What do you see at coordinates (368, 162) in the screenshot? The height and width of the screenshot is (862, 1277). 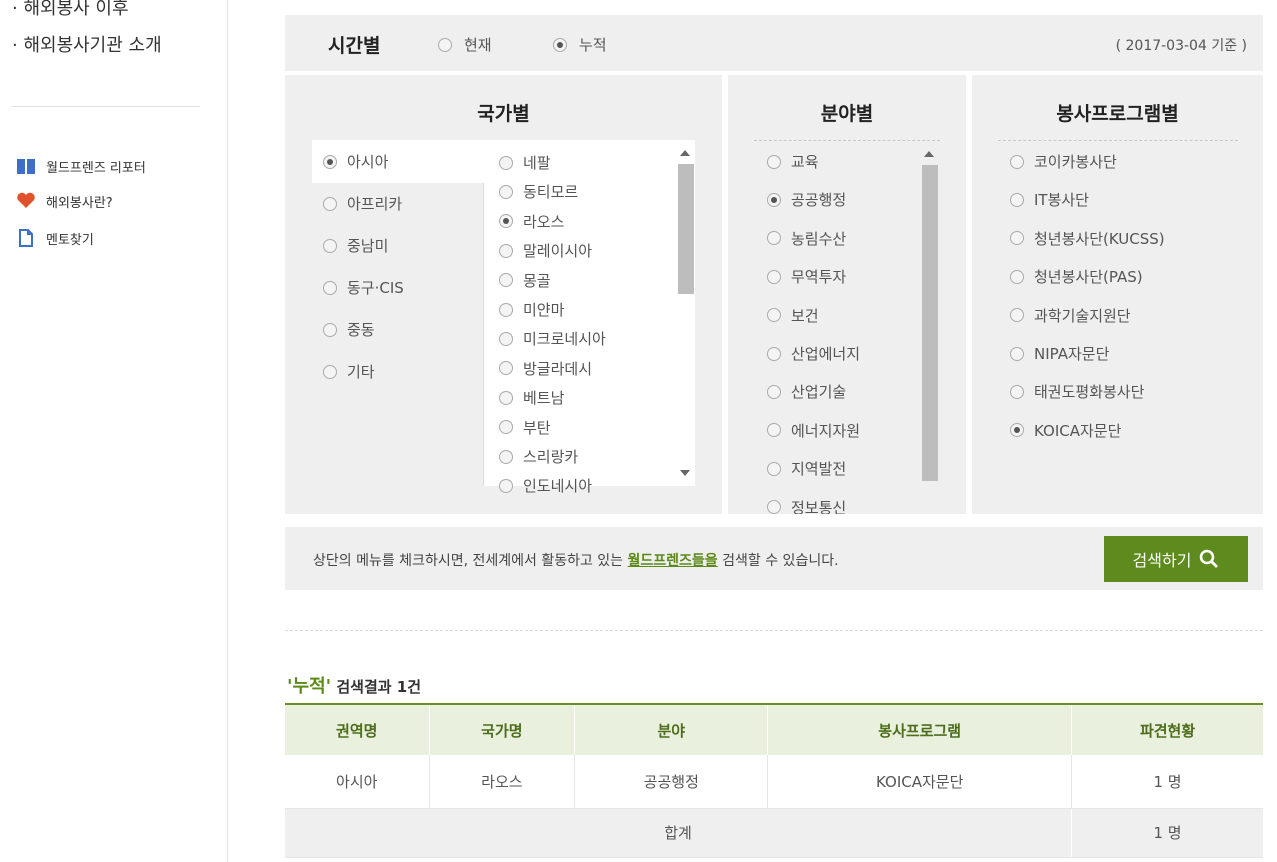 I see `region-option-label: 아시아` at bounding box center [368, 162].